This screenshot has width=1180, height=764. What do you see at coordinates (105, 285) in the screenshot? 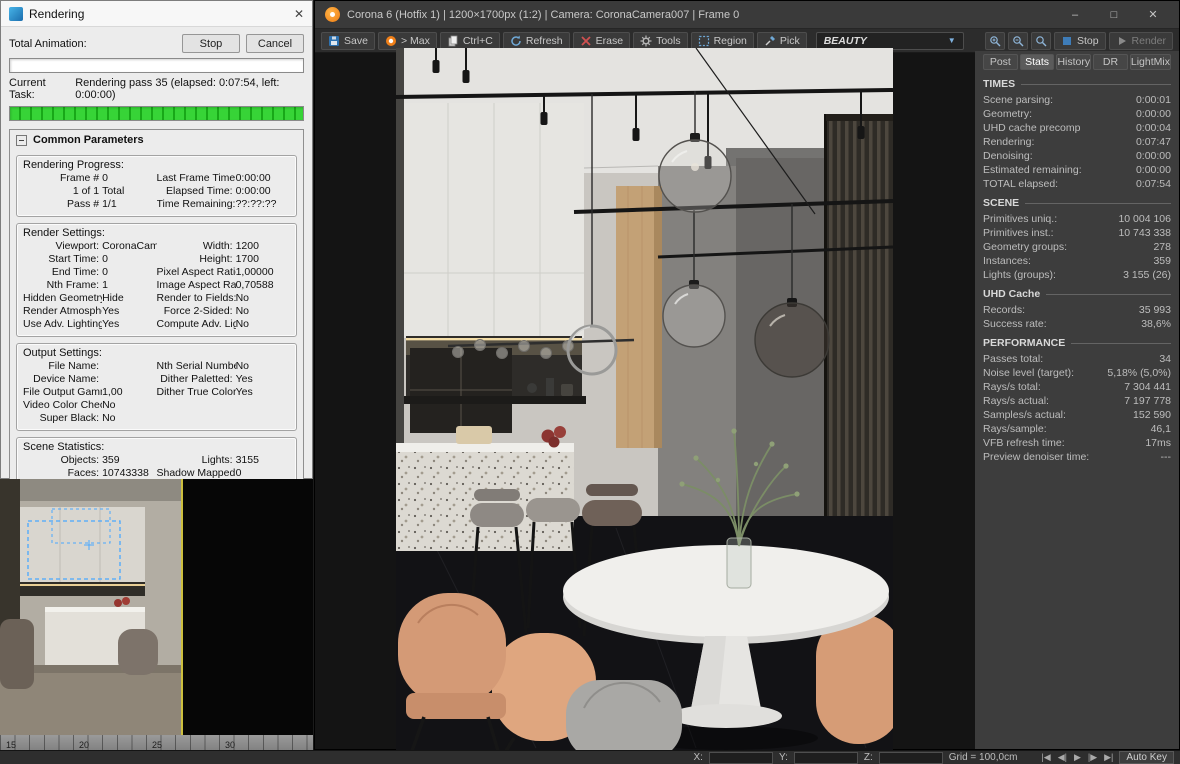
I see `param-value: 1` at bounding box center [105, 285].